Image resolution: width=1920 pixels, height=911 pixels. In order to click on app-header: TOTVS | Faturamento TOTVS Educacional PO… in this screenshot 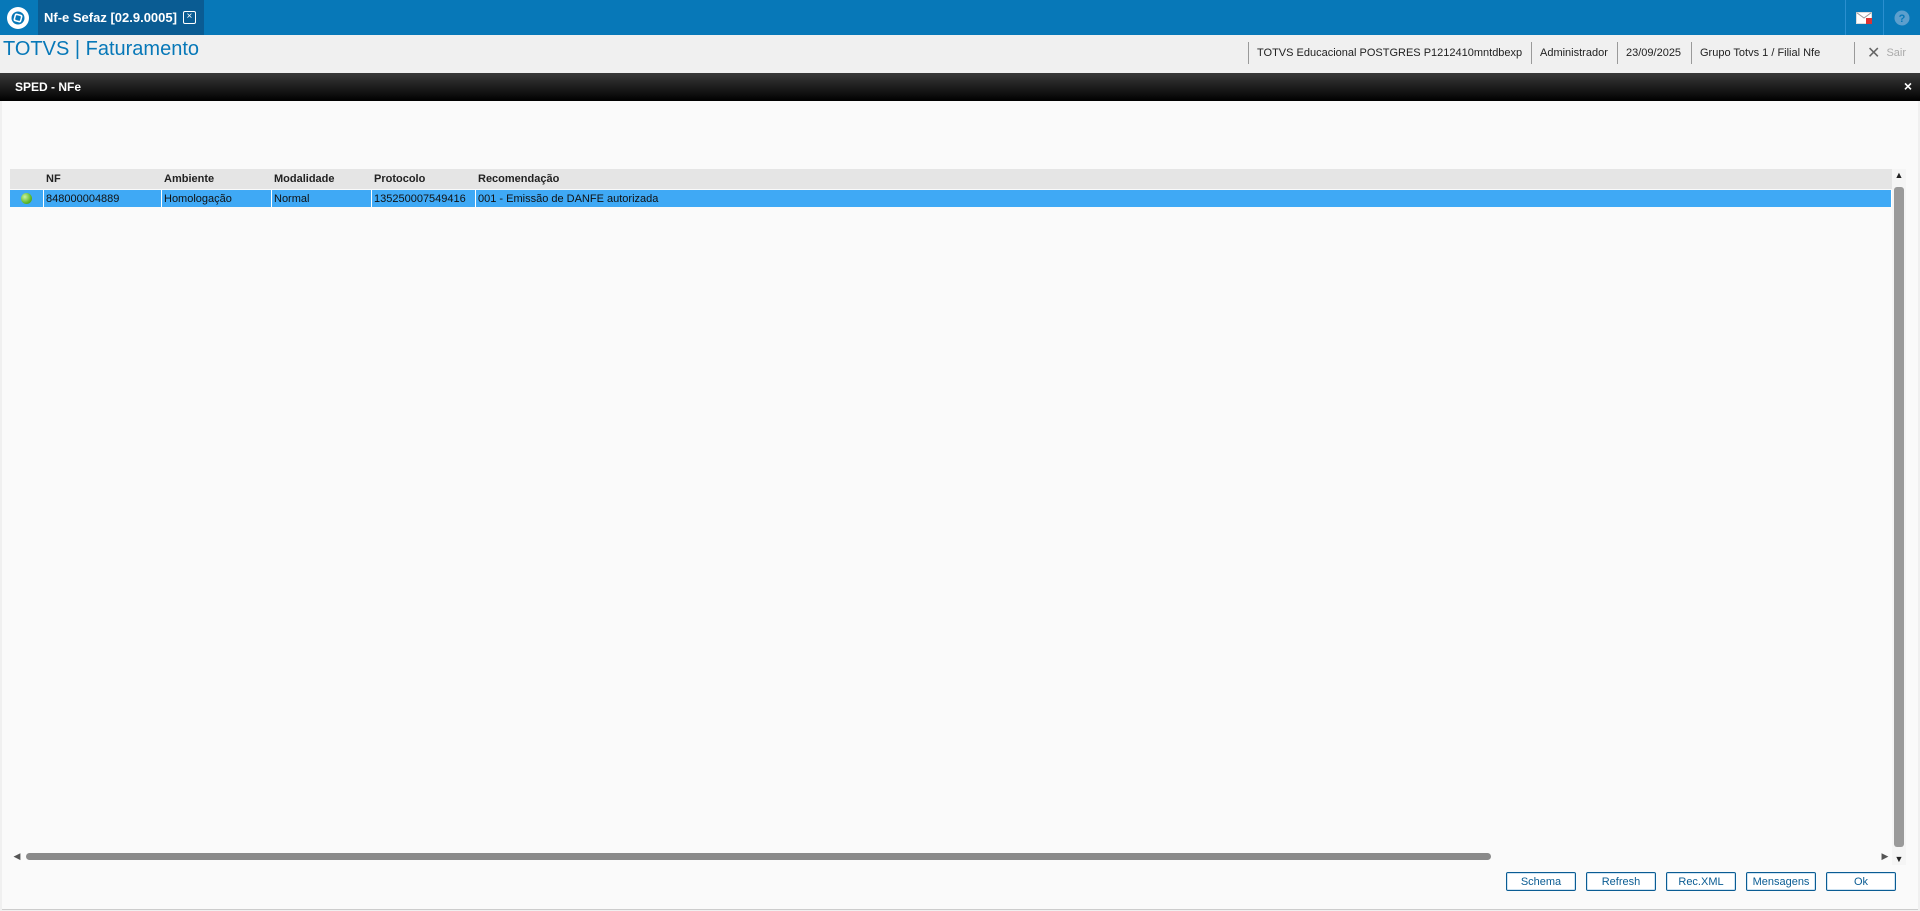, I will do `click(960, 54)`.